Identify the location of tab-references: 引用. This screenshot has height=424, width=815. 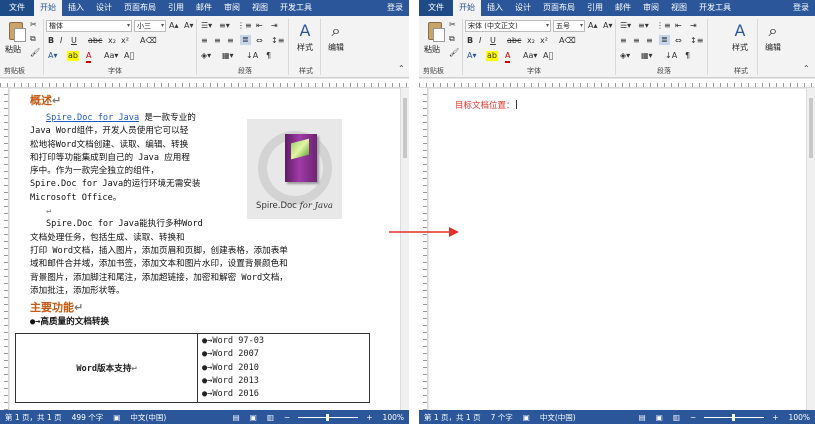
(176, 8).